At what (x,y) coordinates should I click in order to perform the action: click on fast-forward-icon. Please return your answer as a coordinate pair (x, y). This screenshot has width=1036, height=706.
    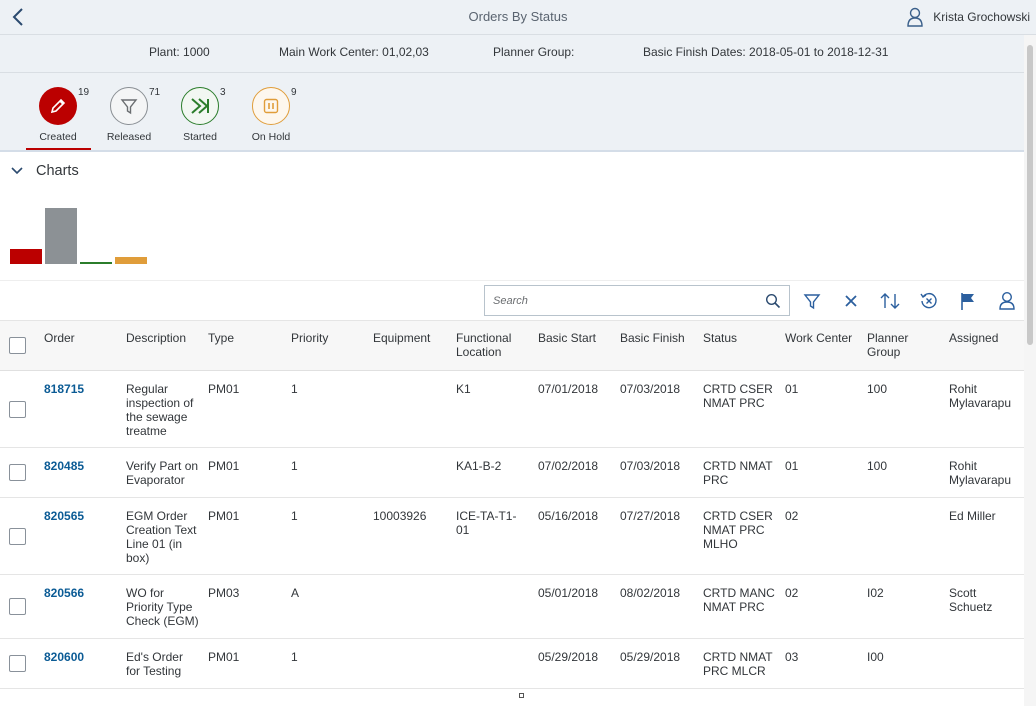
    Looking at the image, I should click on (200, 106).